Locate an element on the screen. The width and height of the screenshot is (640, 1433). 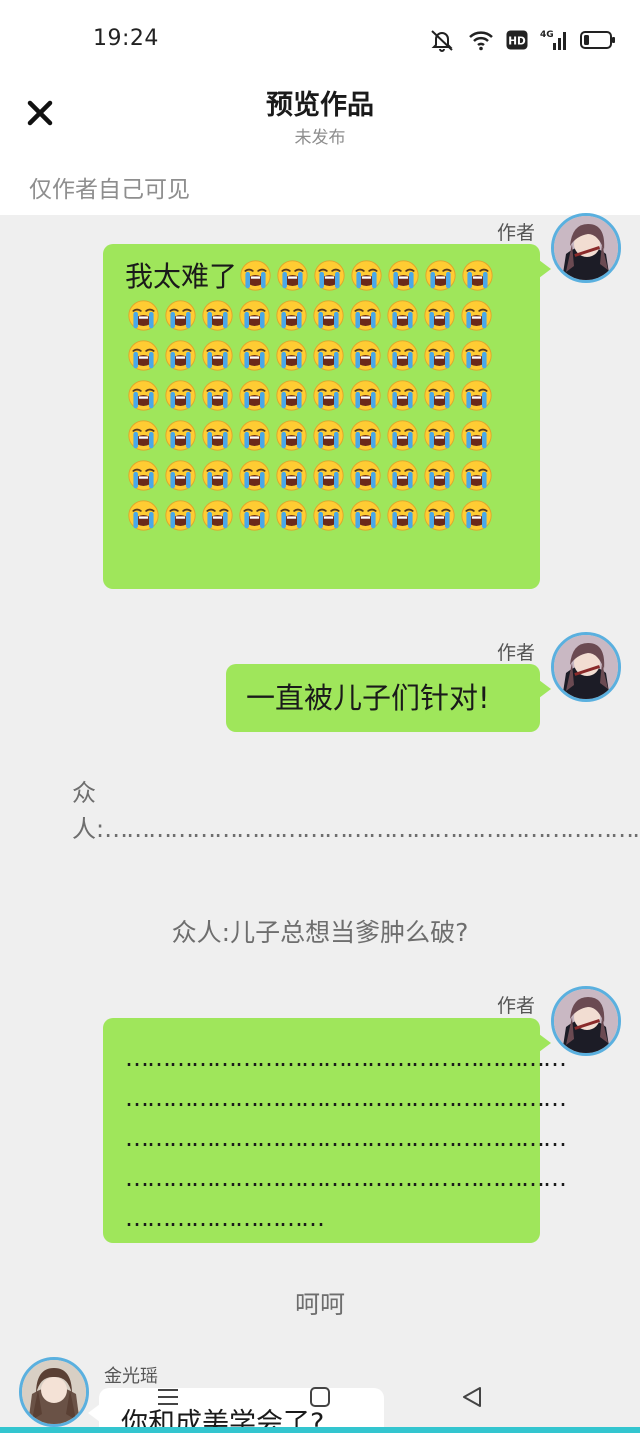
message-lead-text: 我太难了 is located at coordinates (181, 276).